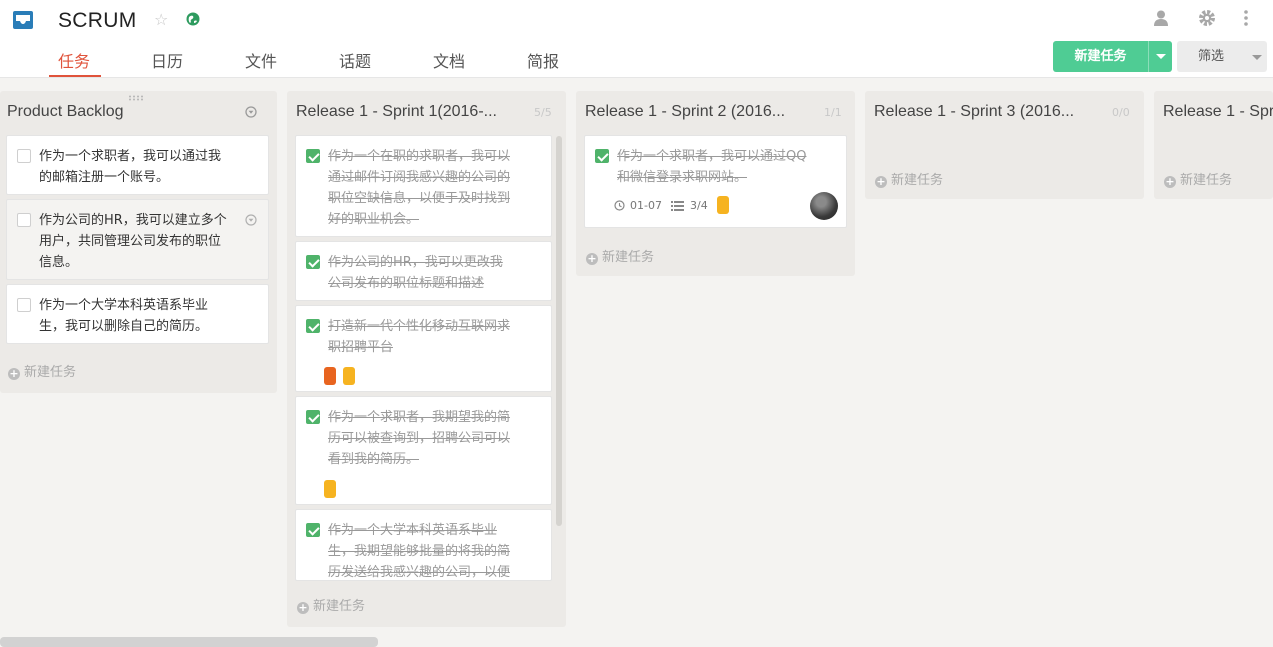 The height and width of the screenshot is (647, 1273). What do you see at coordinates (419, 438) in the screenshot?
I see `task-title: 作为一个求职者，我期望我的简 历可以被查询到，招聘公司可以 看到我的简历。` at bounding box center [419, 438].